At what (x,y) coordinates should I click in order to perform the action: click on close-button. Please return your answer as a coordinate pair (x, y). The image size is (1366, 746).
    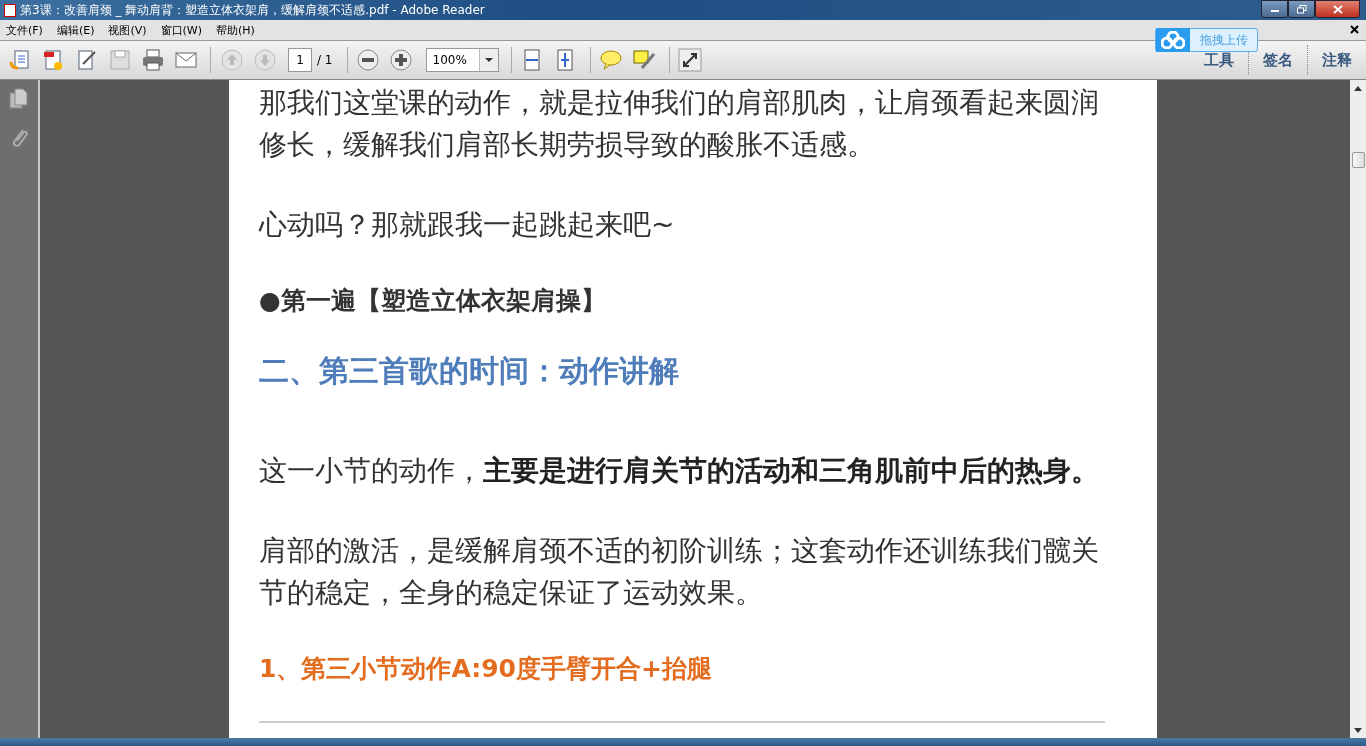
    Looking at the image, I should click on (1337, 9).